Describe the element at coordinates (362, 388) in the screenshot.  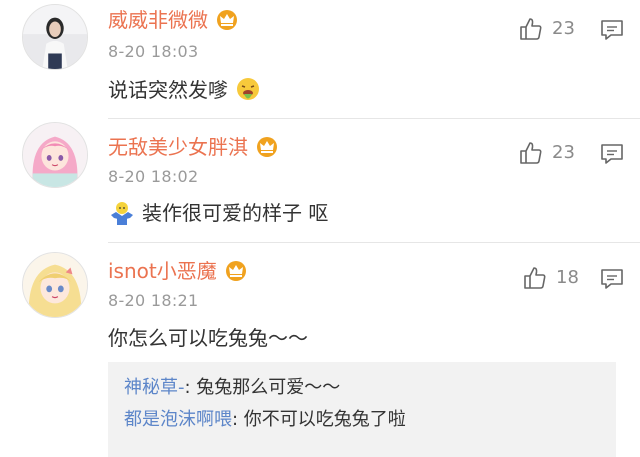
I see `reply-item-1: 神秘草-: 兔兔那么可爱～～` at that location.